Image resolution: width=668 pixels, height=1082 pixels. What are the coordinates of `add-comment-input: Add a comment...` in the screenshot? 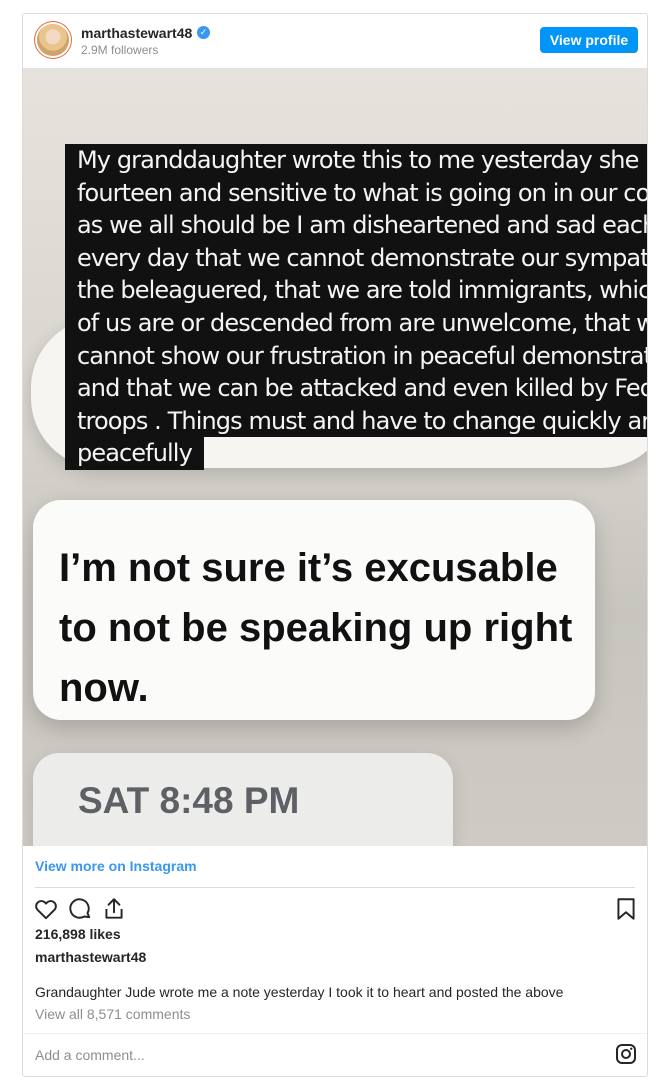 It's located at (90, 1055).